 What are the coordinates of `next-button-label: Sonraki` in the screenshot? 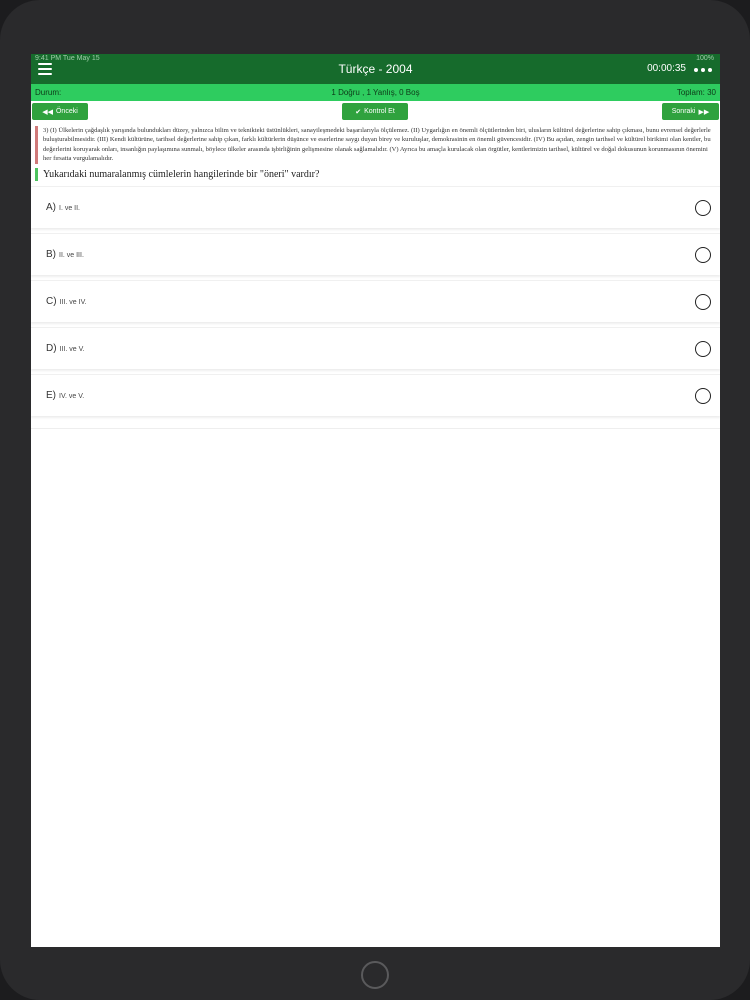 It's located at (683, 111).